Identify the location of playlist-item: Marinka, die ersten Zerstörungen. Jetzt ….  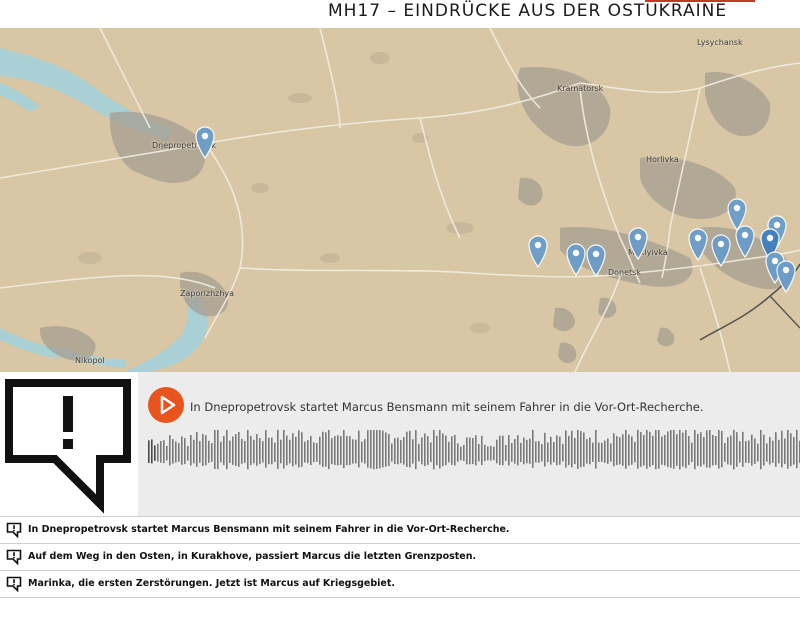
(400, 583).